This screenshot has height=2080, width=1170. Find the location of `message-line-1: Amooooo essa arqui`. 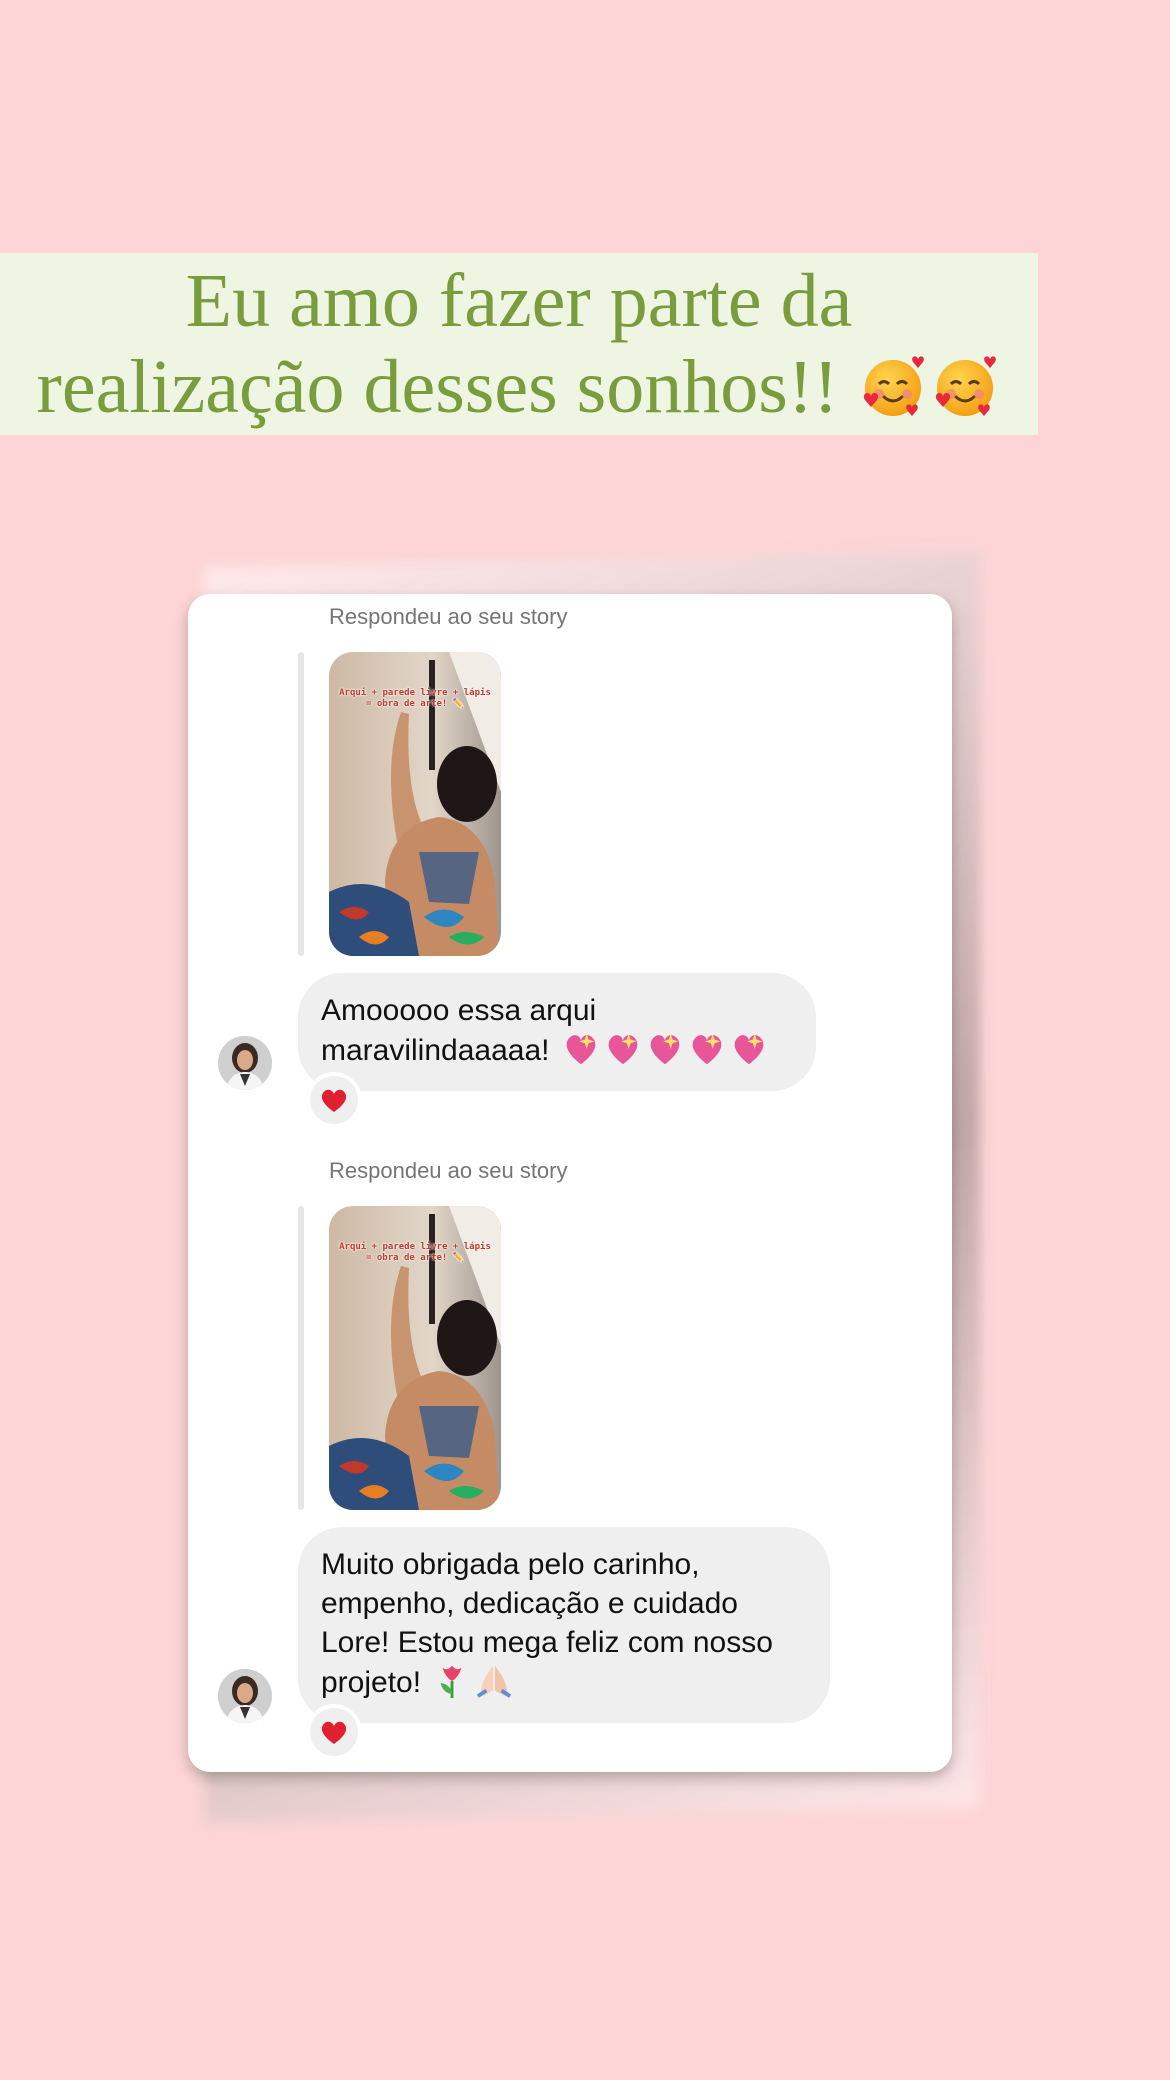

message-line-1: Amooooo essa arqui is located at coordinates (459, 1010).